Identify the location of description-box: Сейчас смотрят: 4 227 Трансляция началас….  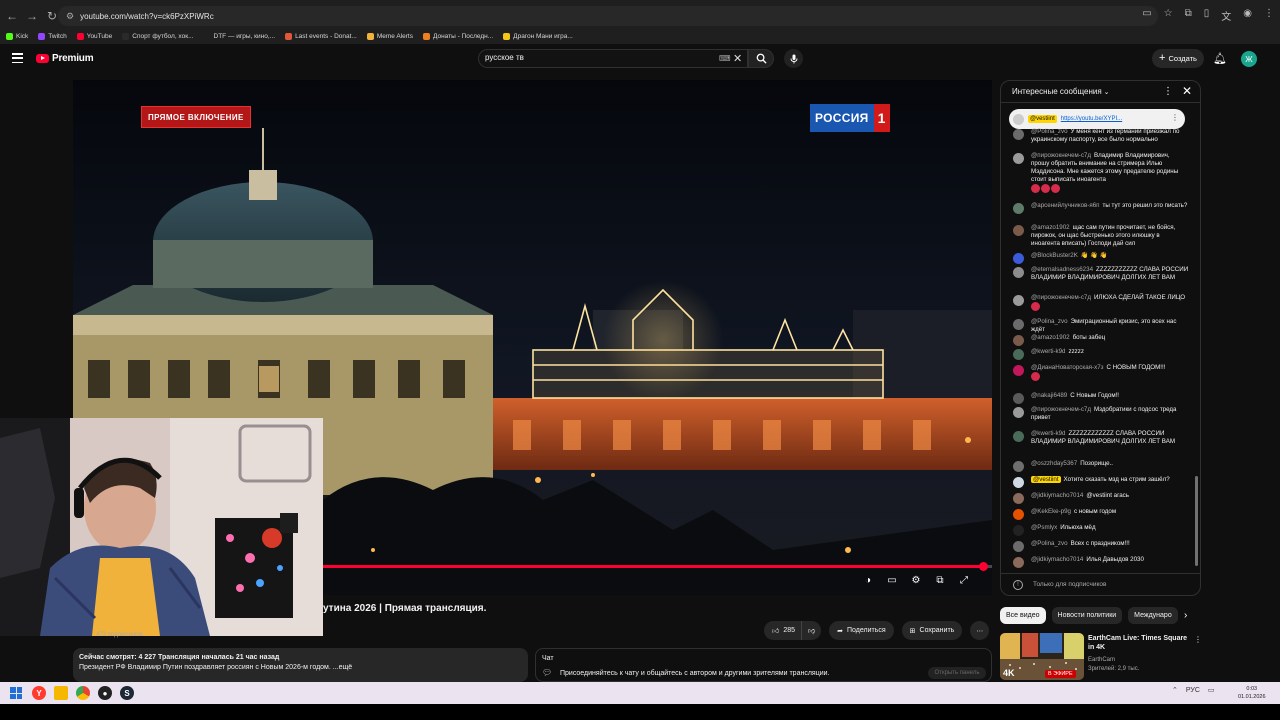
(300, 665).